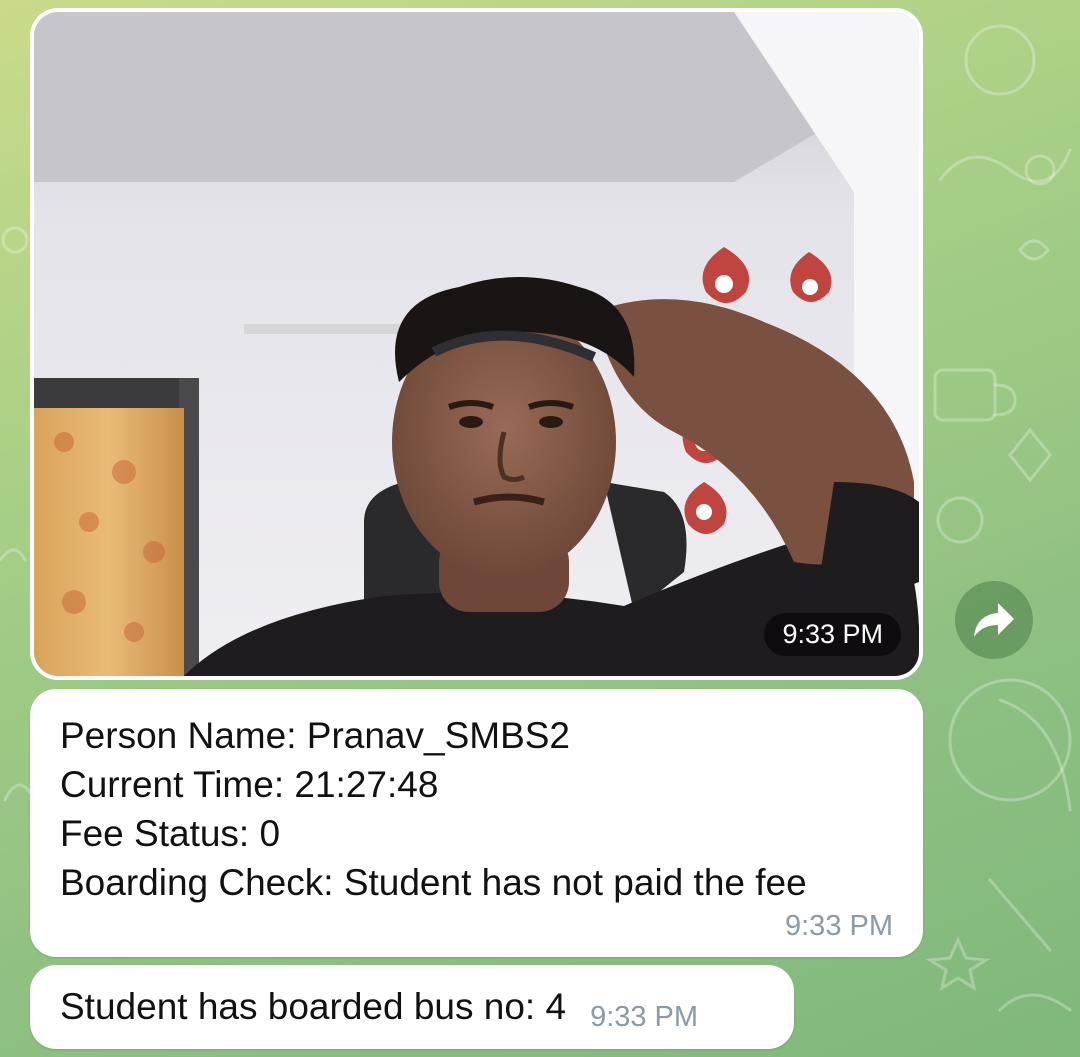  I want to click on boarding-message-bubble: Student has boarded bus no: 4 9:33 PM, so click(412, 1007).